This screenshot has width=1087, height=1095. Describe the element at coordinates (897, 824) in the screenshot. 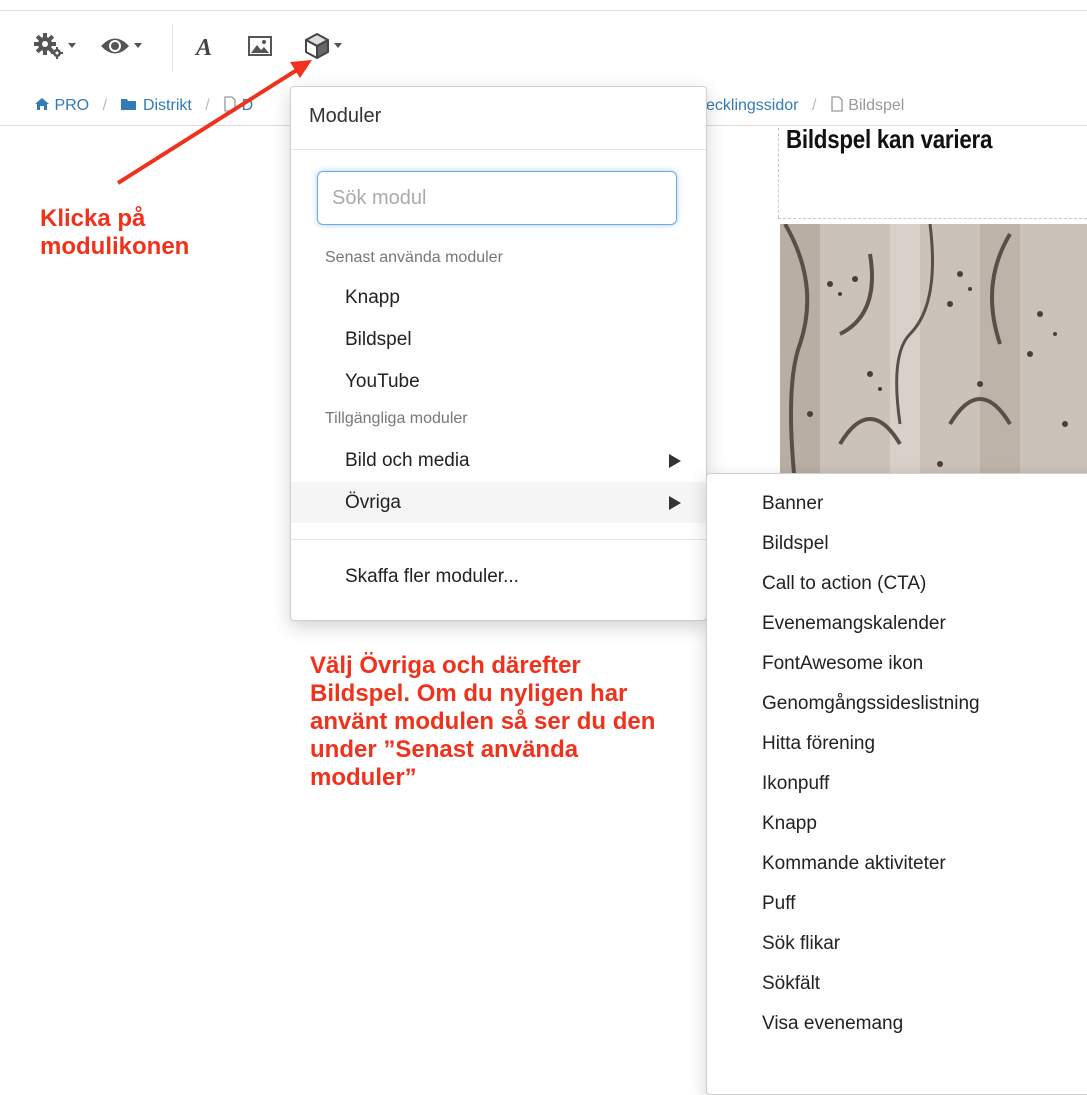

I see `submenu-item-knapp: Knapp` at that location.